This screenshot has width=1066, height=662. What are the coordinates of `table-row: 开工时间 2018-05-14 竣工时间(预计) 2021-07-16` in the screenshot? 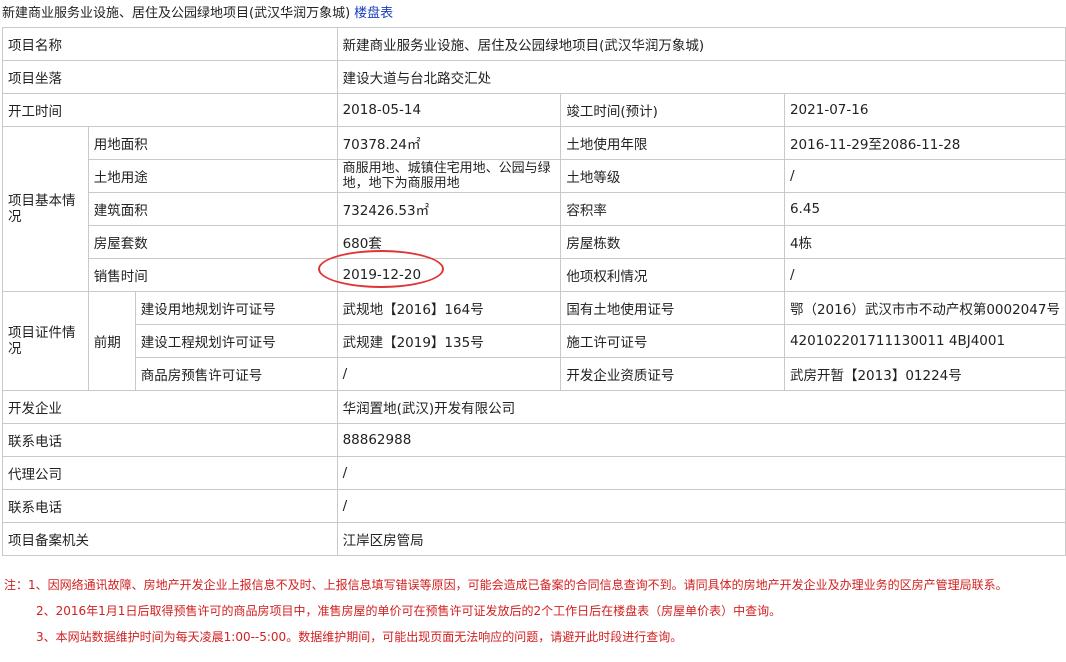 It's located at (534, 110).